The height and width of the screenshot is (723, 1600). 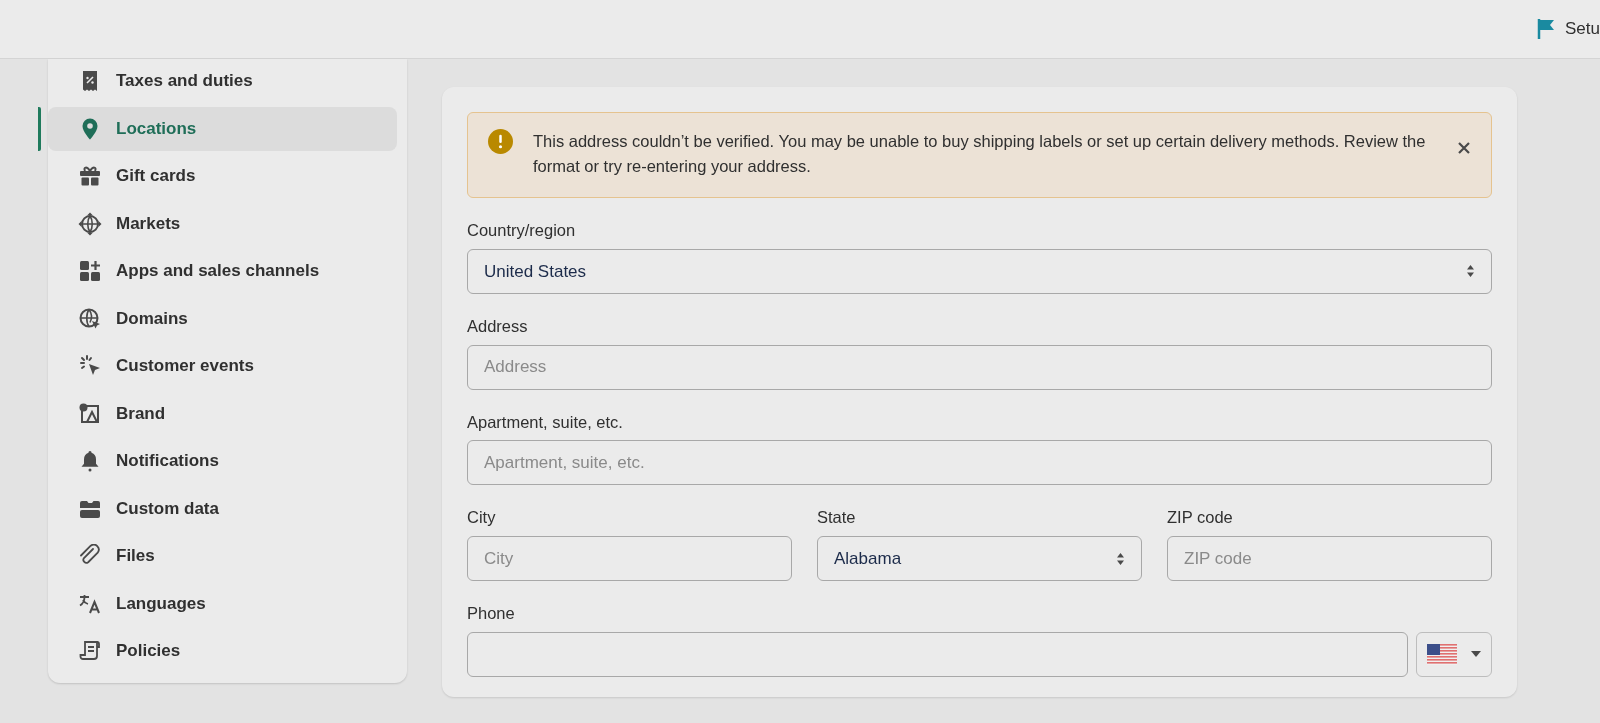 What do you see at coordinates (482, 518) in the screenshot?
I see `field-label: City` at bounding box center [482, 518].